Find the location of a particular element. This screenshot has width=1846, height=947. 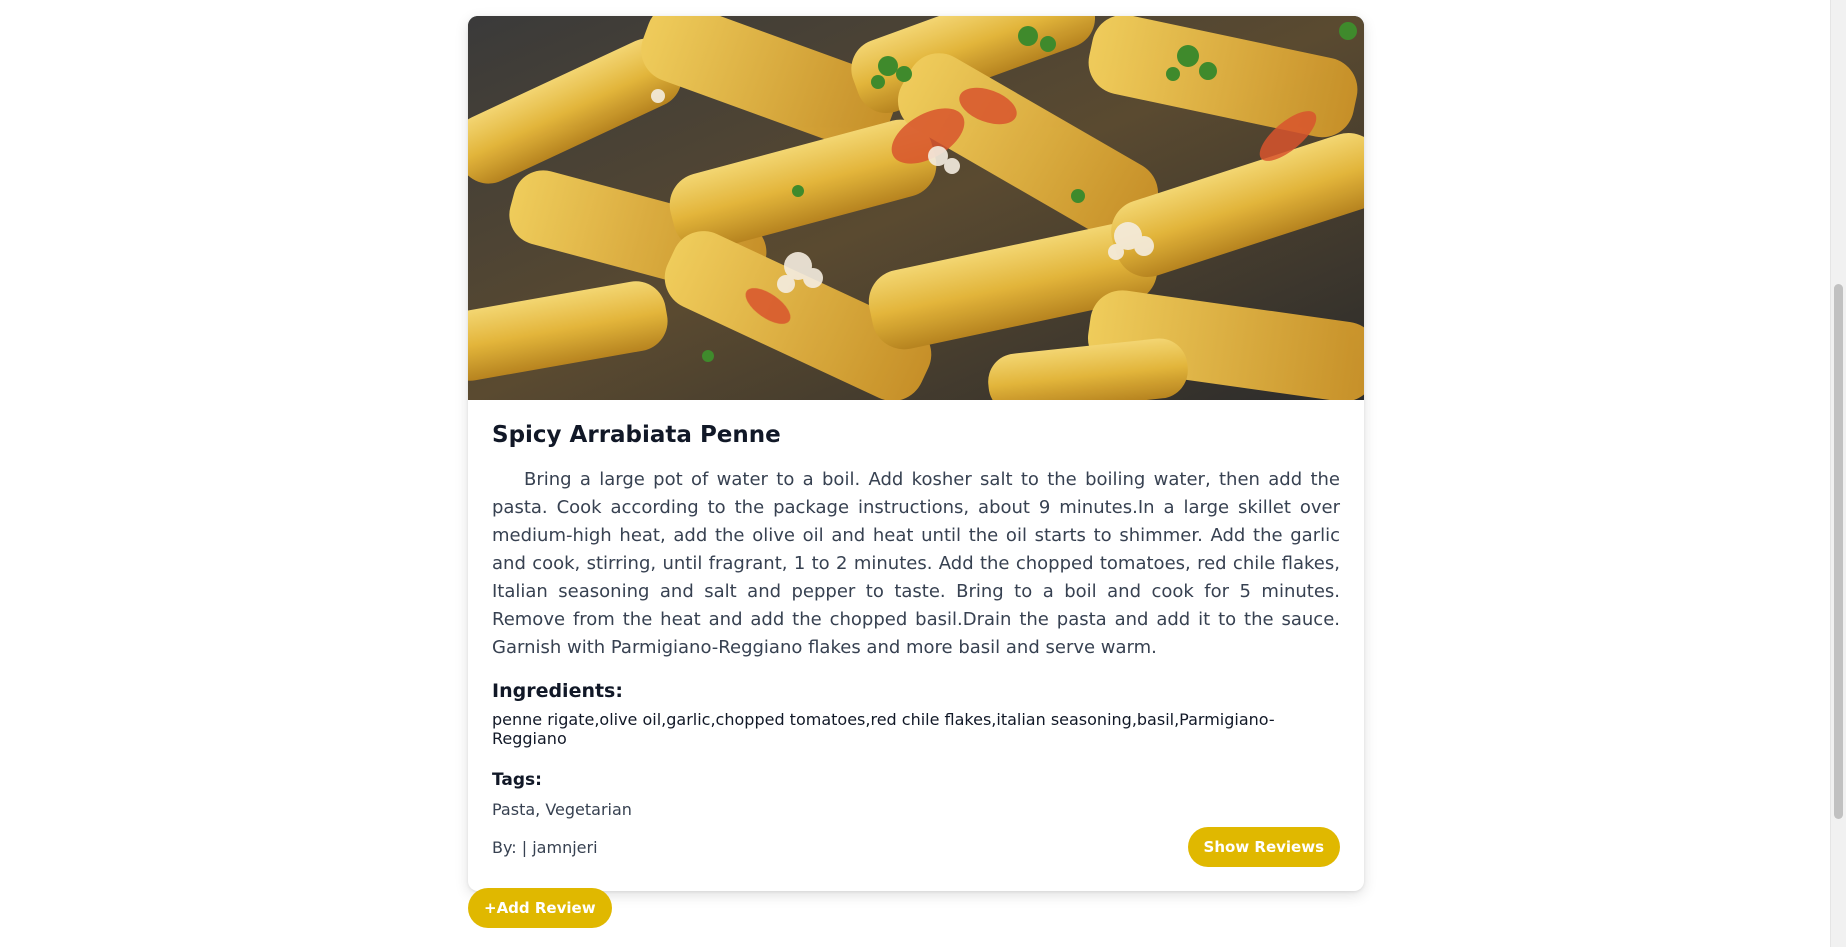

recipe-footer: By: | jamnjeri Show Reviews is located at coordinates (916, 847).